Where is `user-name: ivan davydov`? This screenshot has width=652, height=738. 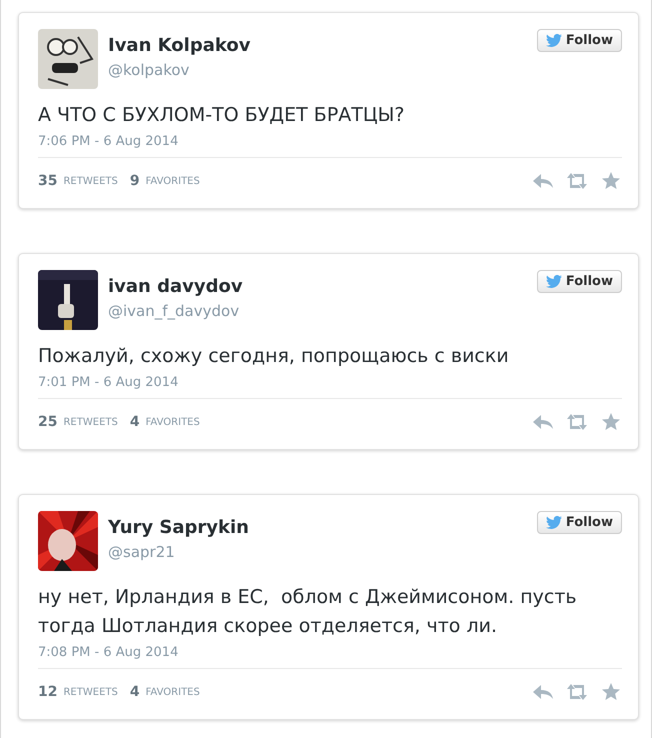 user-name: ivan davydov is located at coordinates (176, 286).